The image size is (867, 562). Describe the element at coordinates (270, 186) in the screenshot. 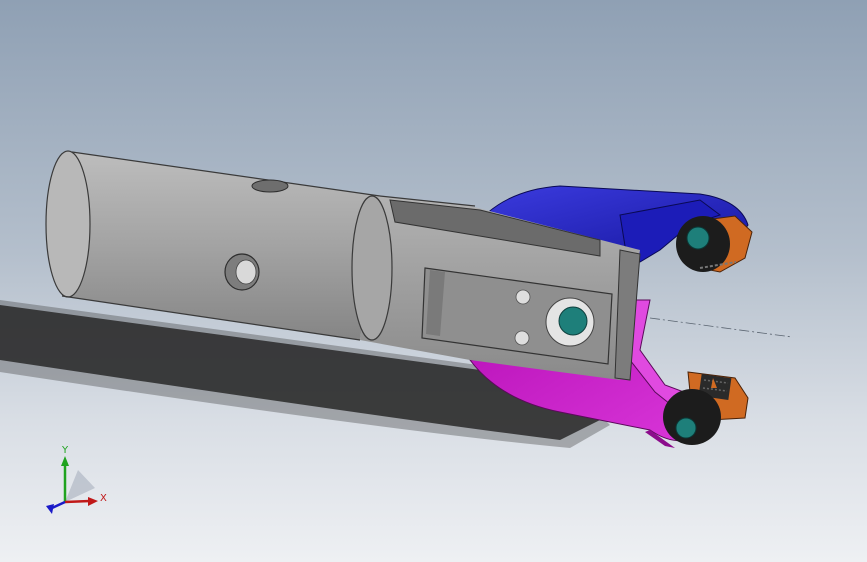

I see `tube-top-slot` at that location.